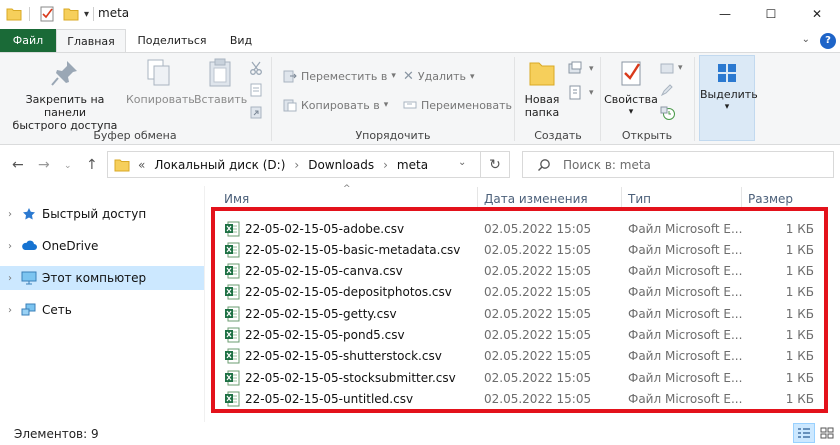 This screenshot has width=840, height=445. I want to click on rename-button: Переименовать, so click(457, 105).